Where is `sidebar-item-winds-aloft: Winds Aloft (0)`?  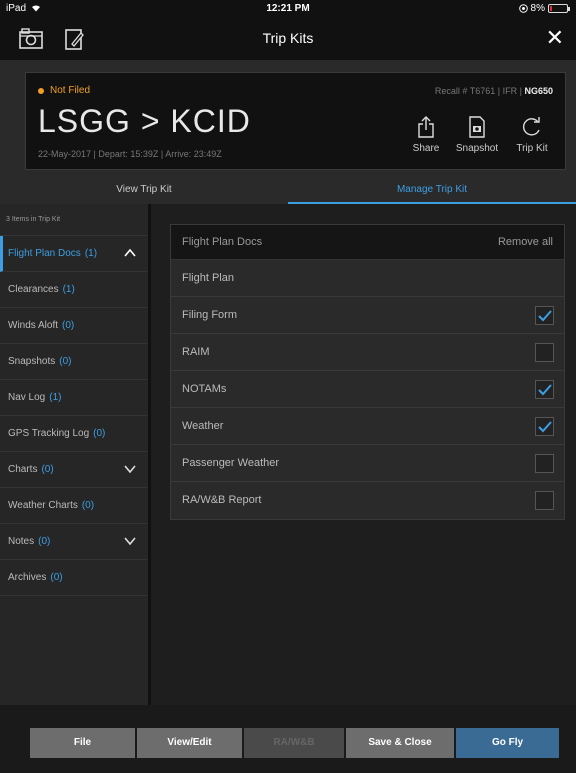
sidebar-item-winds-aloft: Winds Aloft (0) is located at coordinates (74, 326).